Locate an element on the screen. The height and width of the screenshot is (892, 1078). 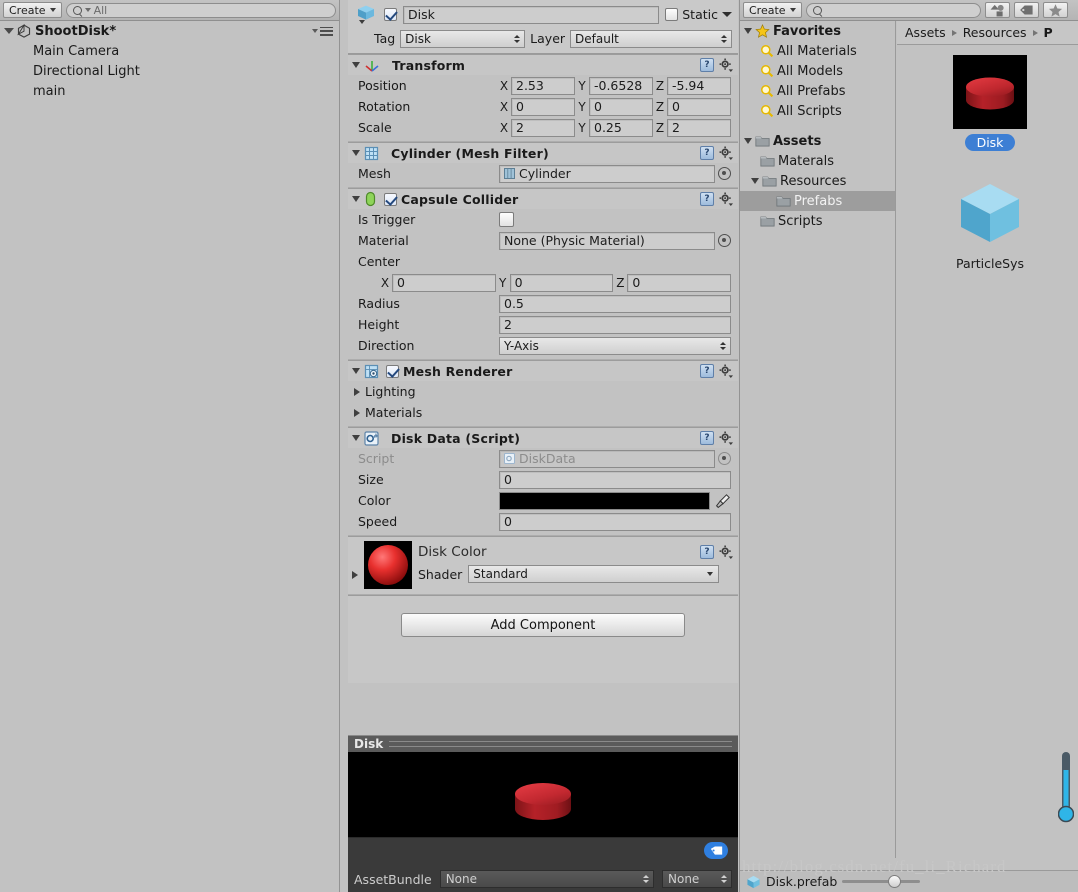
hierarchy-create-button: Create is located at coordinates (32, 10).